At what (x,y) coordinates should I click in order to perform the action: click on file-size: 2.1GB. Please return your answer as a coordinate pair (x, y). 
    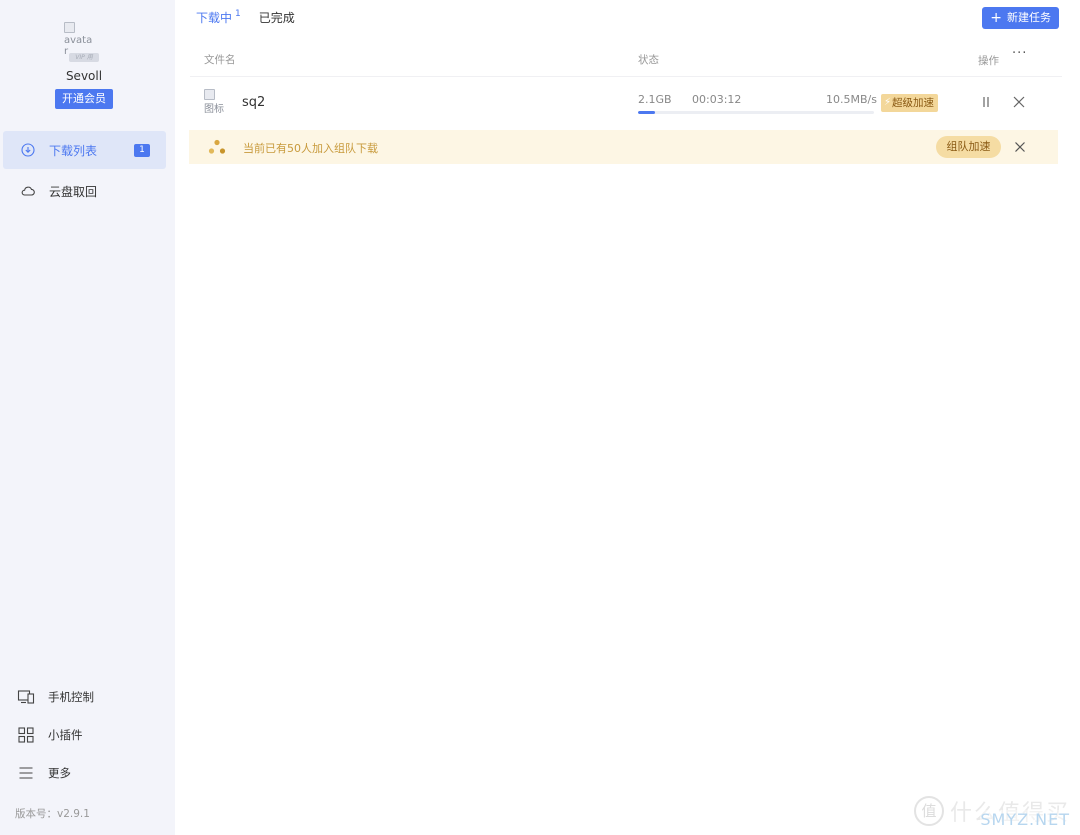
    Looking at the image, I should click on (655, 99).